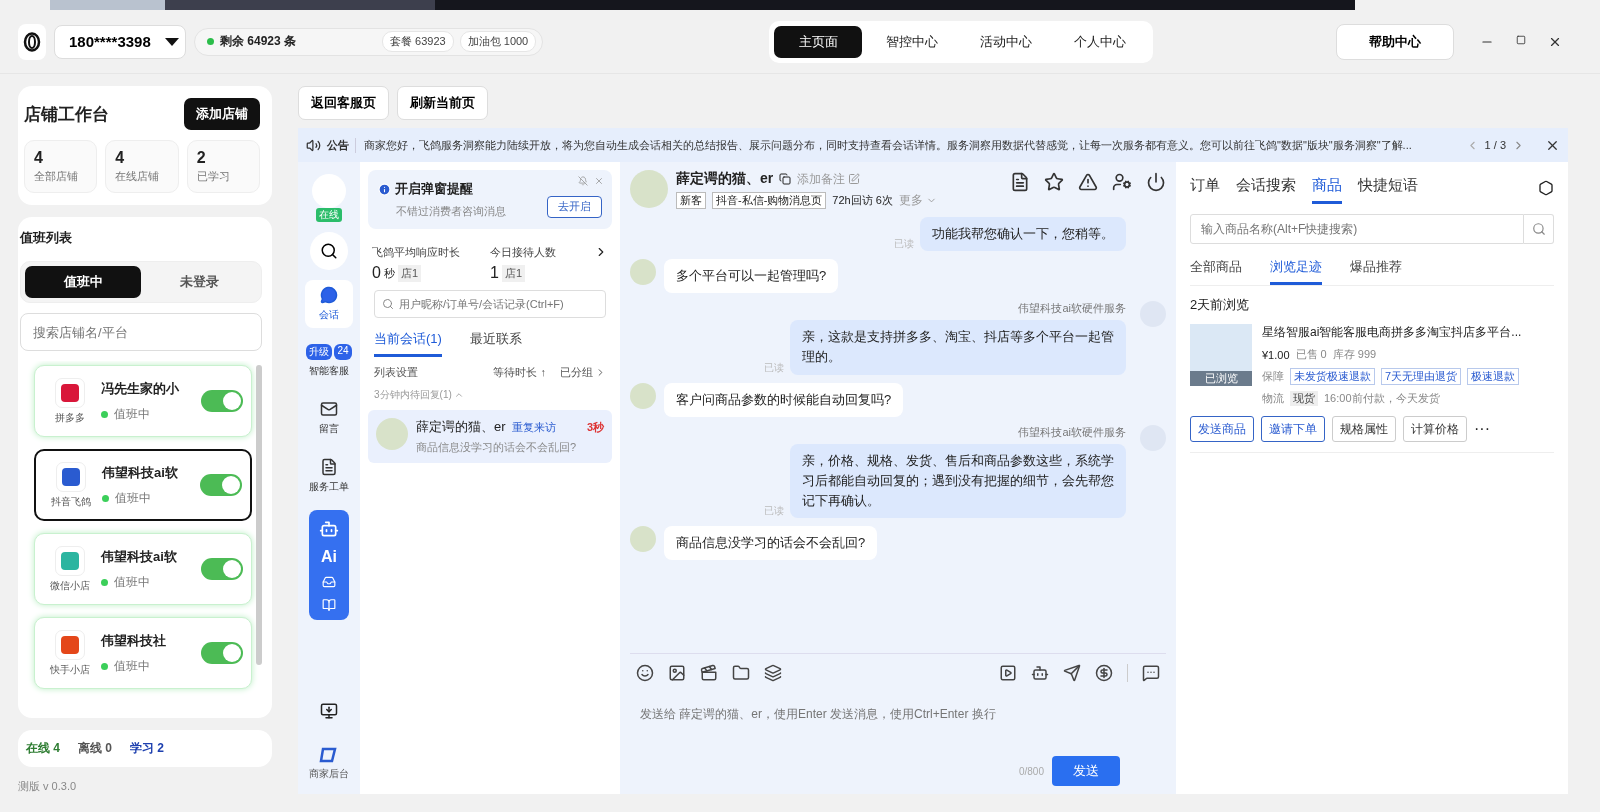  I want to click on send-button: 发送, so click(1086, 771).